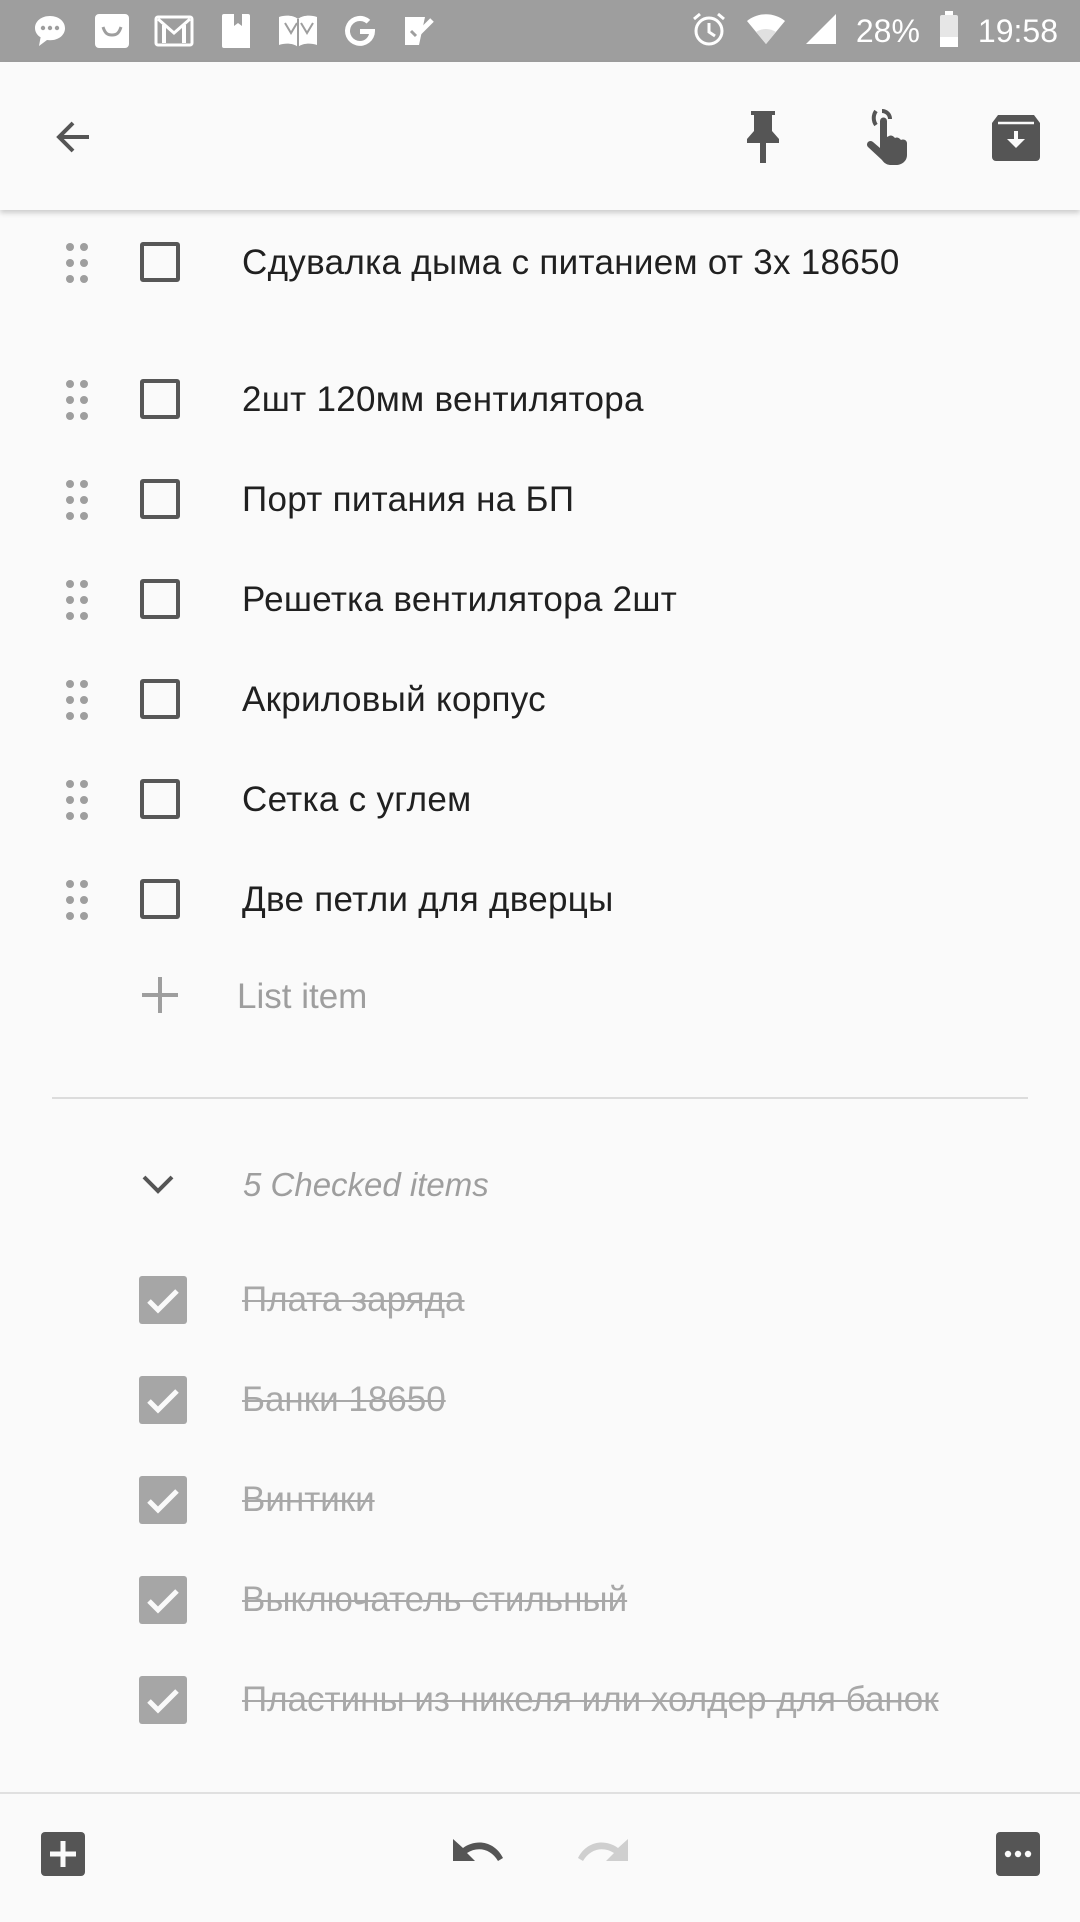 The width and height of the screenshot is (1080, 1922). I want to click on checkmark-app-icon, so click(422, 31).